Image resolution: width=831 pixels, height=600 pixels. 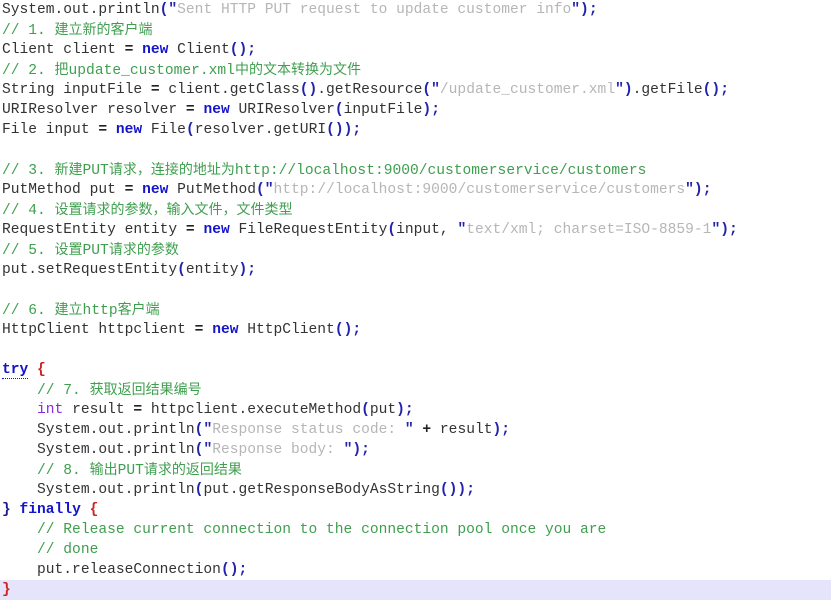 What do you see at coordinates (415, 510) in the screenshot?
I see `code-line: } finally {` at bounding box center [415, 510].